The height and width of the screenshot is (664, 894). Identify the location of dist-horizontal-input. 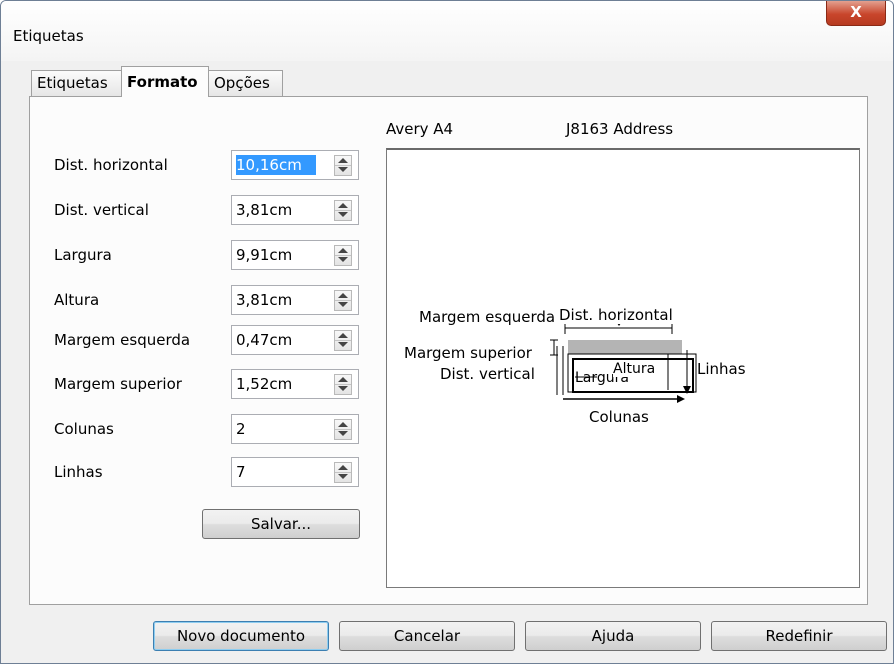
(276, 165).